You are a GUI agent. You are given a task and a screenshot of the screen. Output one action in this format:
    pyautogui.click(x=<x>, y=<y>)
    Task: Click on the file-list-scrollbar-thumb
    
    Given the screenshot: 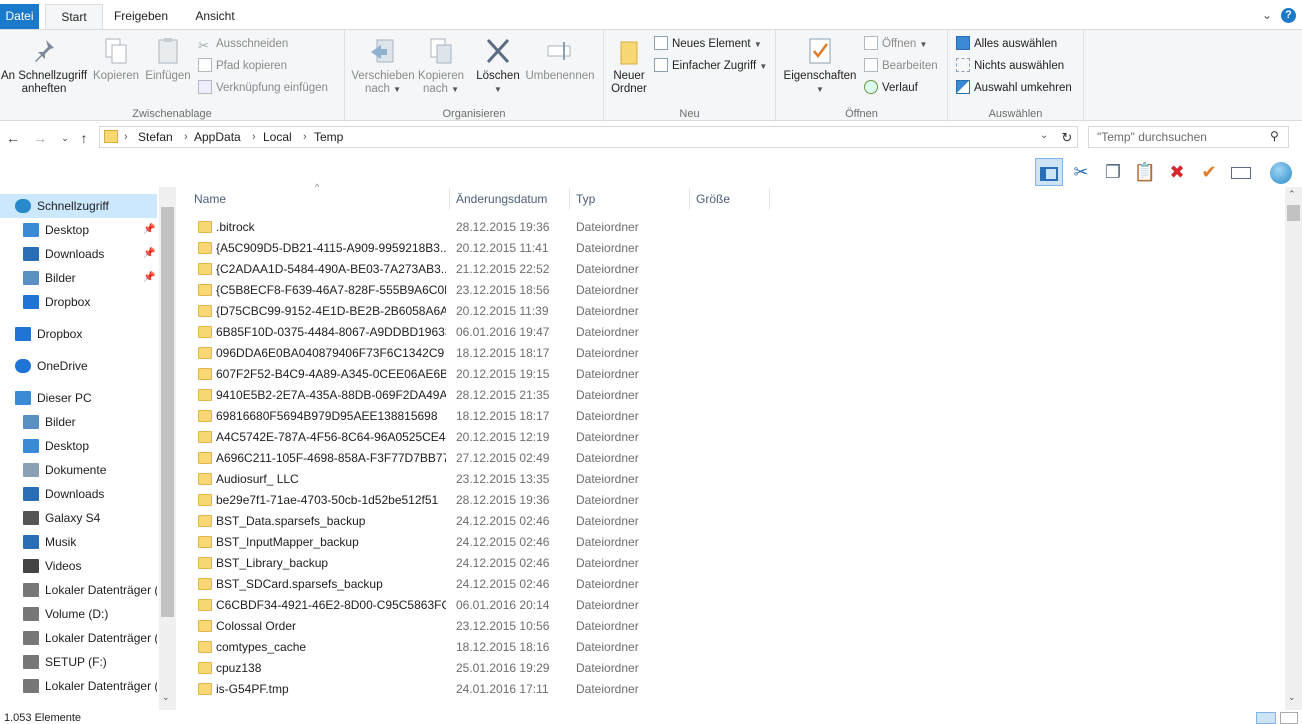 What is the action you would take?
    pyautogui.click(x=1293, y=213)
    